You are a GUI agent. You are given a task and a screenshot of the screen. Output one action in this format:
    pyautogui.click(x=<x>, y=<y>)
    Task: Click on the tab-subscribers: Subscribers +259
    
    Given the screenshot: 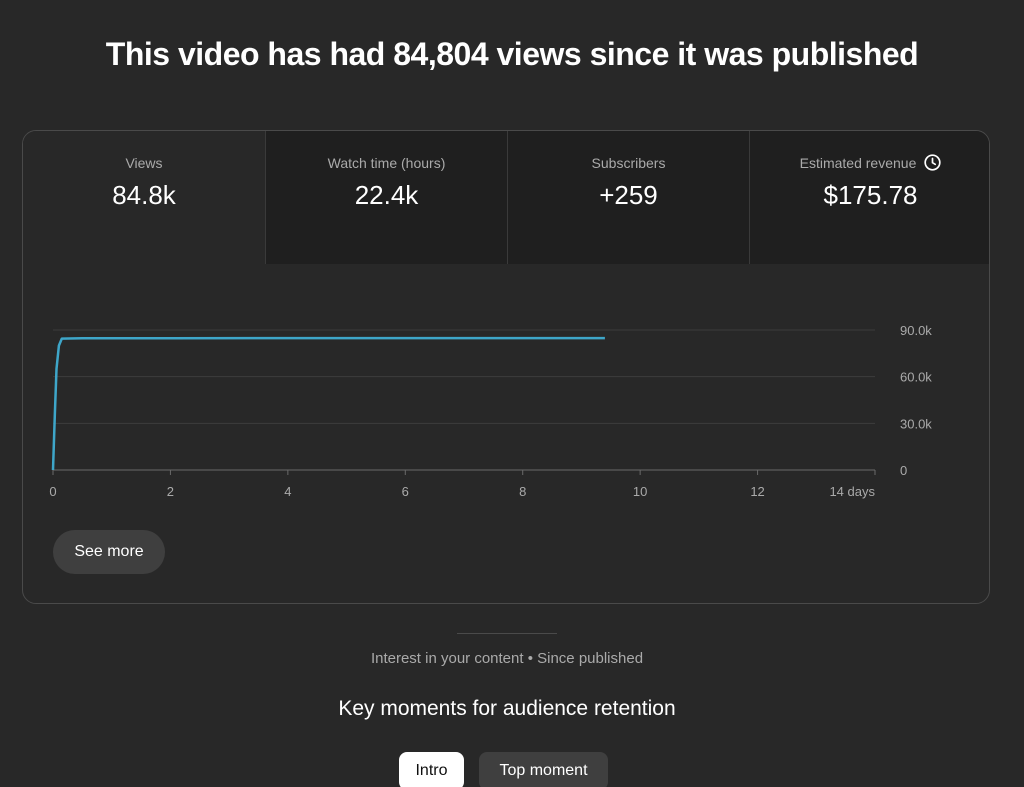 What is the action you would take?
    pyautogui.click(x=628, y=197)
    